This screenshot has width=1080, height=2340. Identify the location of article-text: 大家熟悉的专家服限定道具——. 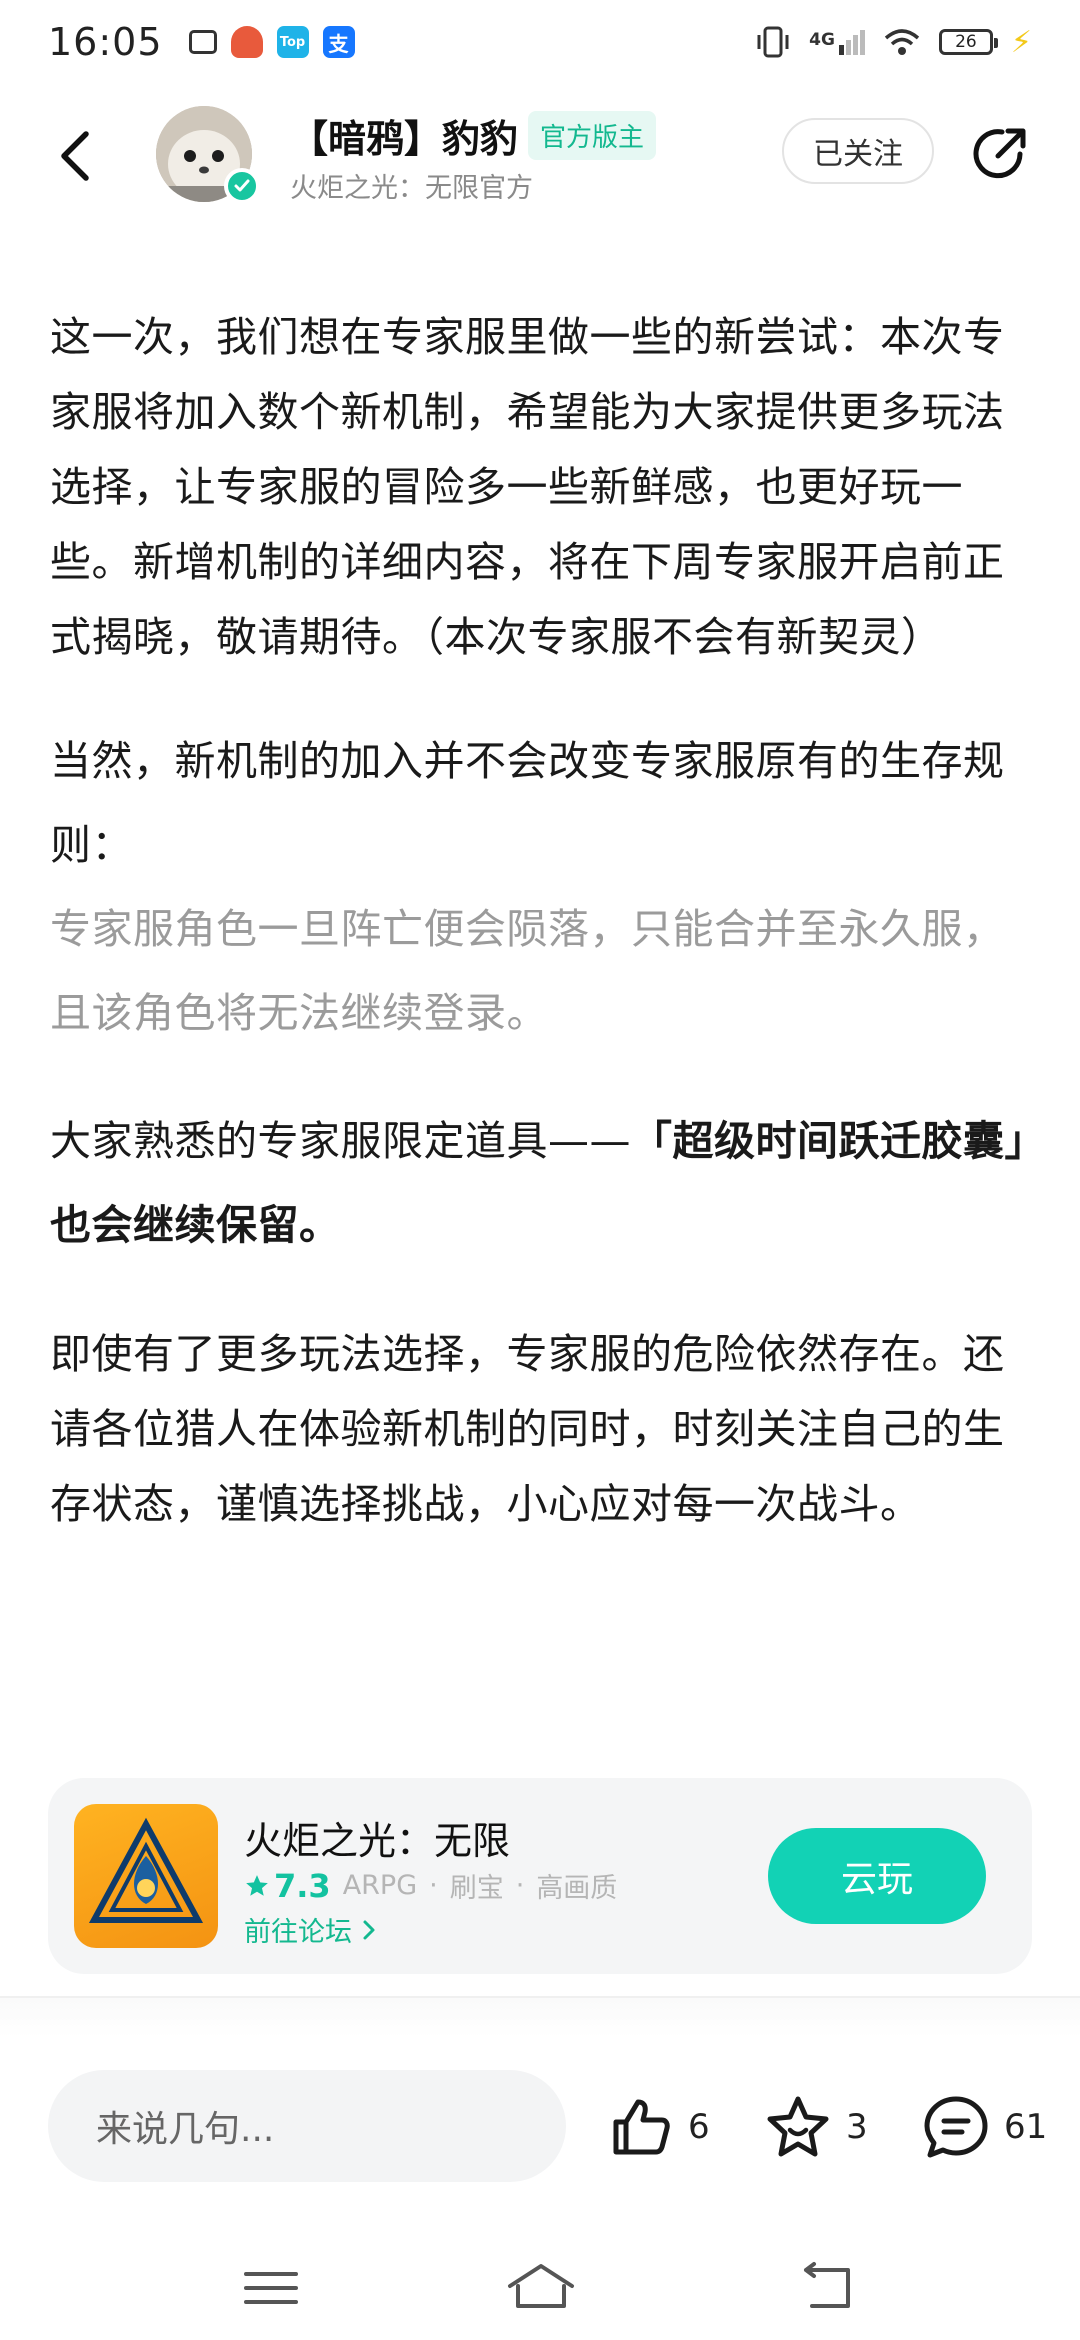
(340, 1141).